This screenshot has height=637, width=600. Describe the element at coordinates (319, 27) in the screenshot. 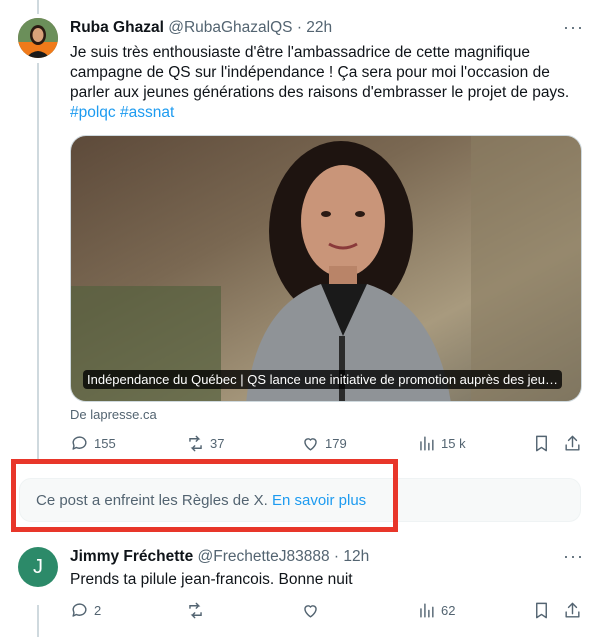

I see `post-time: 22h` at that location.